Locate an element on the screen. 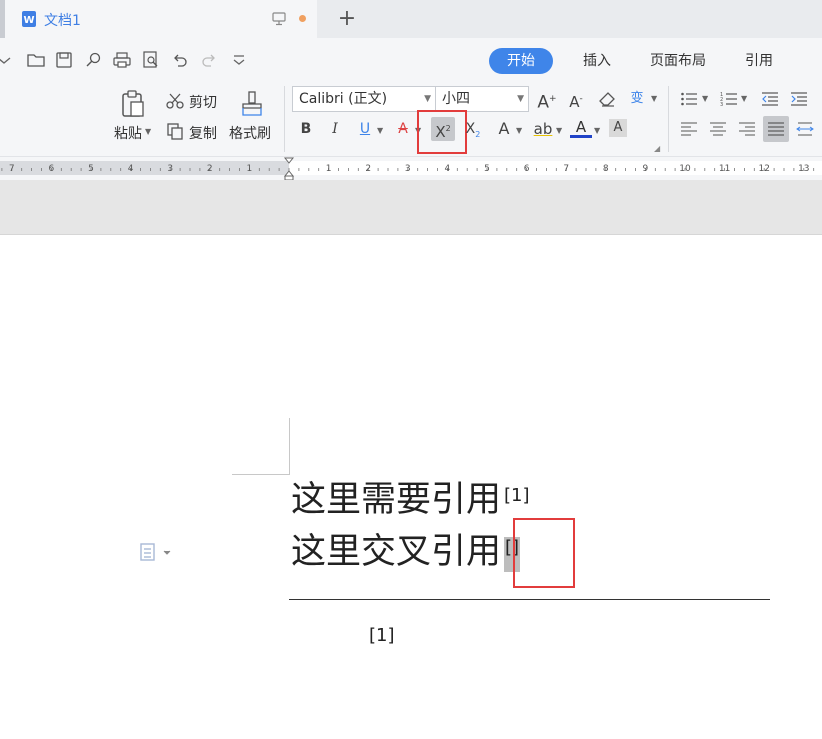  cut-label: 剪切 is located at coordinates (203, 102).